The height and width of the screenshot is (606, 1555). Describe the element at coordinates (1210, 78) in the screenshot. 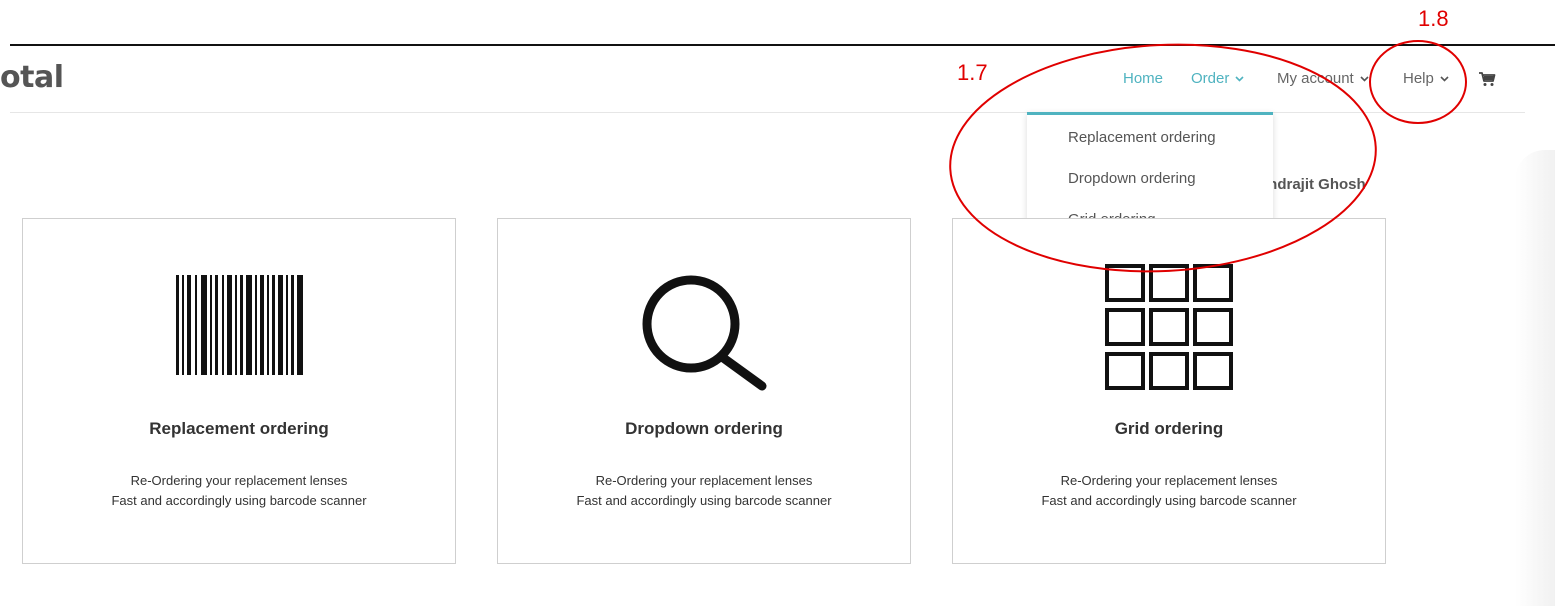

I see `nav-order-label: Order` at that location.